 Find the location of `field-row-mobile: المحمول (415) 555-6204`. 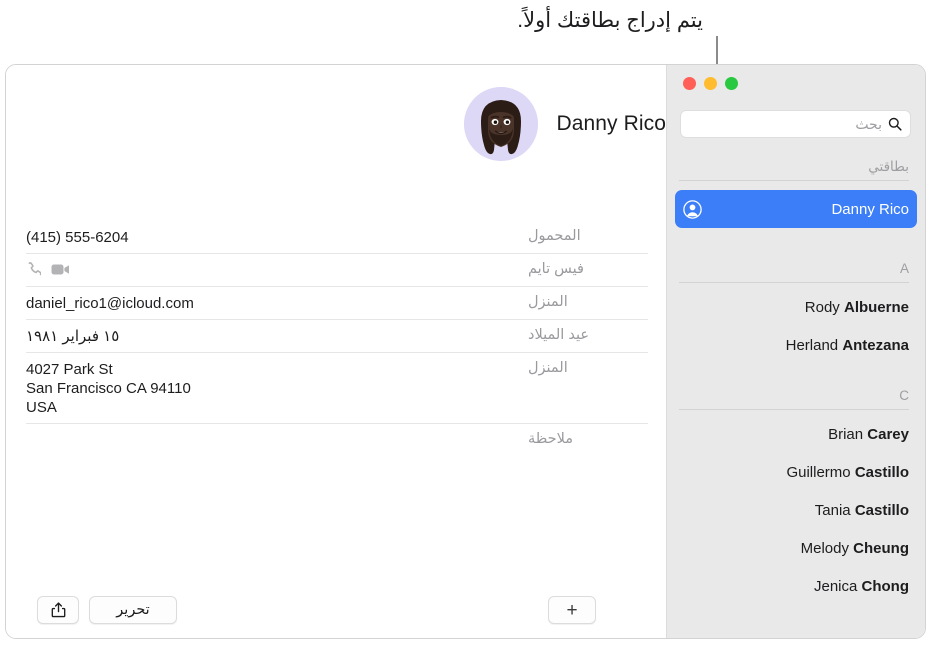

field-row-mobile: المحمول (415) 555-6204 is located at coordinates (337, 237).